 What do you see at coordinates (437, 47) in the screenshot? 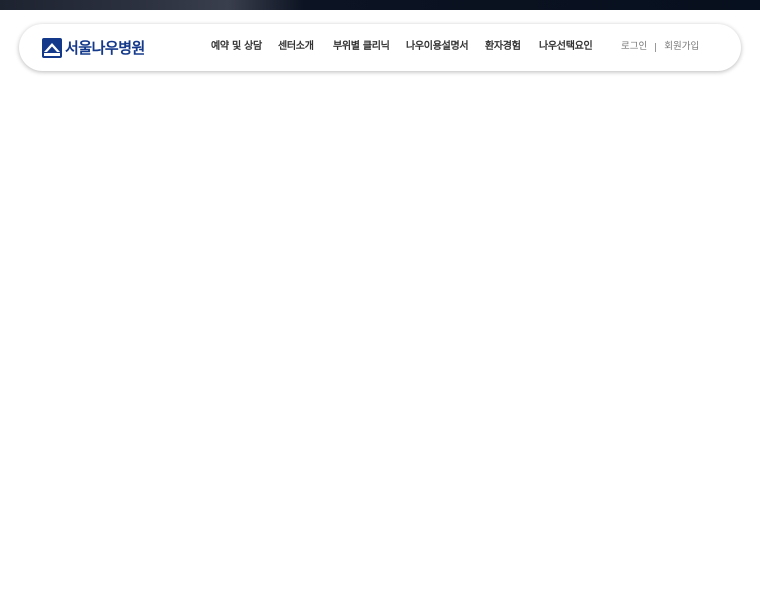
I see `nav-guide: 나우이용설명서` at bounding box center [437, 47].